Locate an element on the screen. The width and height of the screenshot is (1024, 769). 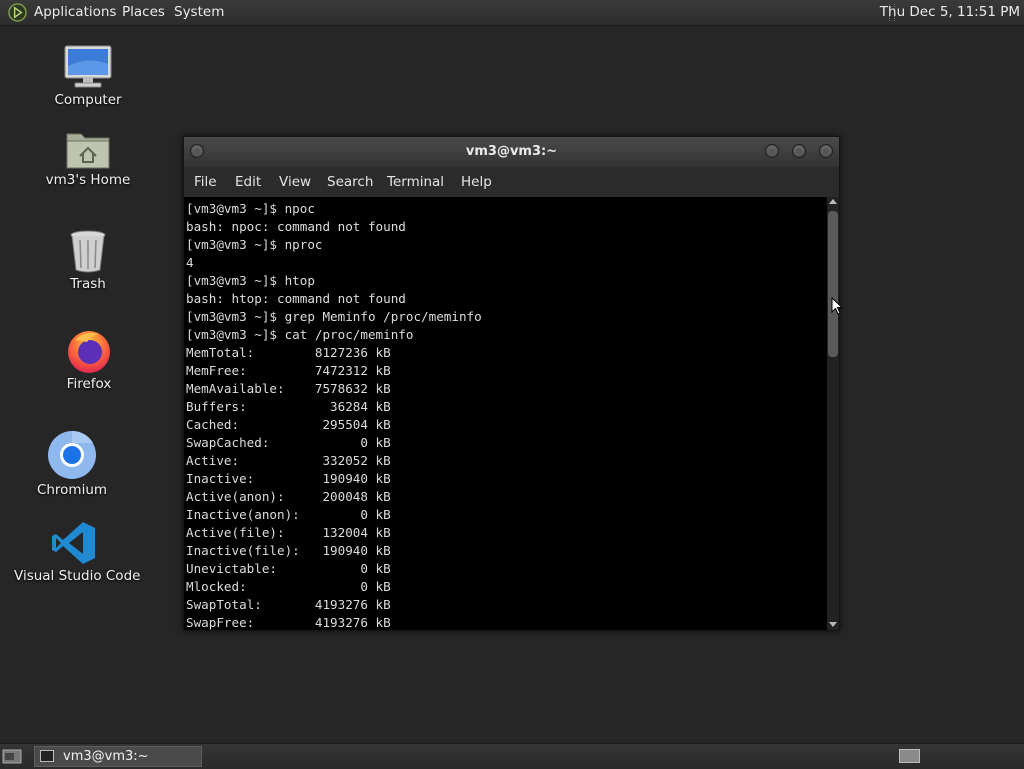
window-title: vm3@vm3:~ is located at coordinates (511, 151).